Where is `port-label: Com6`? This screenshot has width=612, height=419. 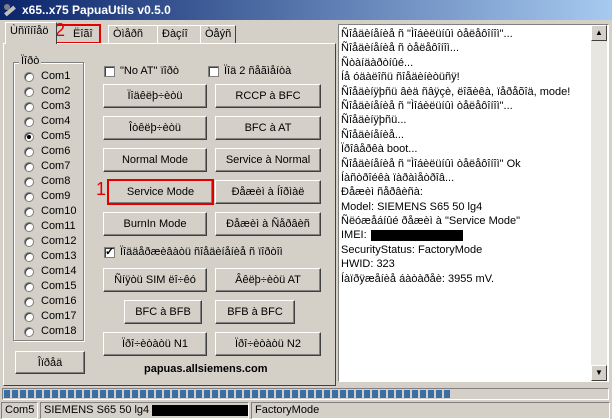
port-label: Com6 is located at coordinates (56, 151).